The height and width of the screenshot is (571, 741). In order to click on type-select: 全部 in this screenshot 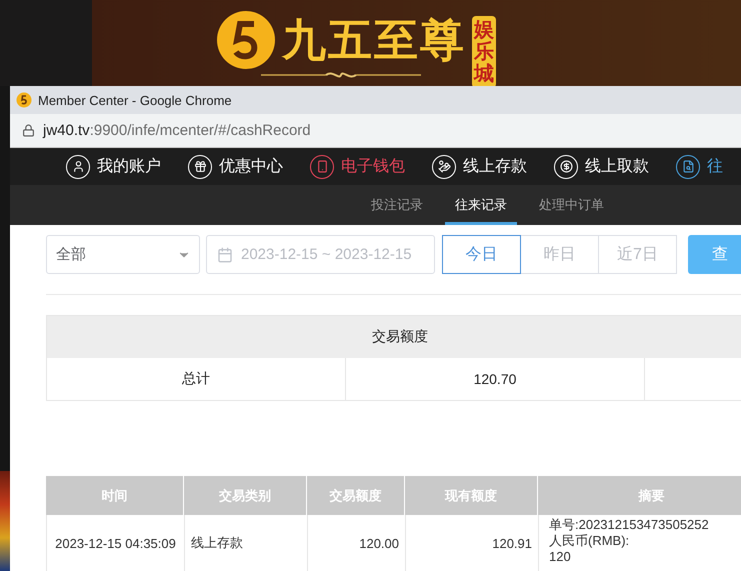, I will do `click(123, 254)`.